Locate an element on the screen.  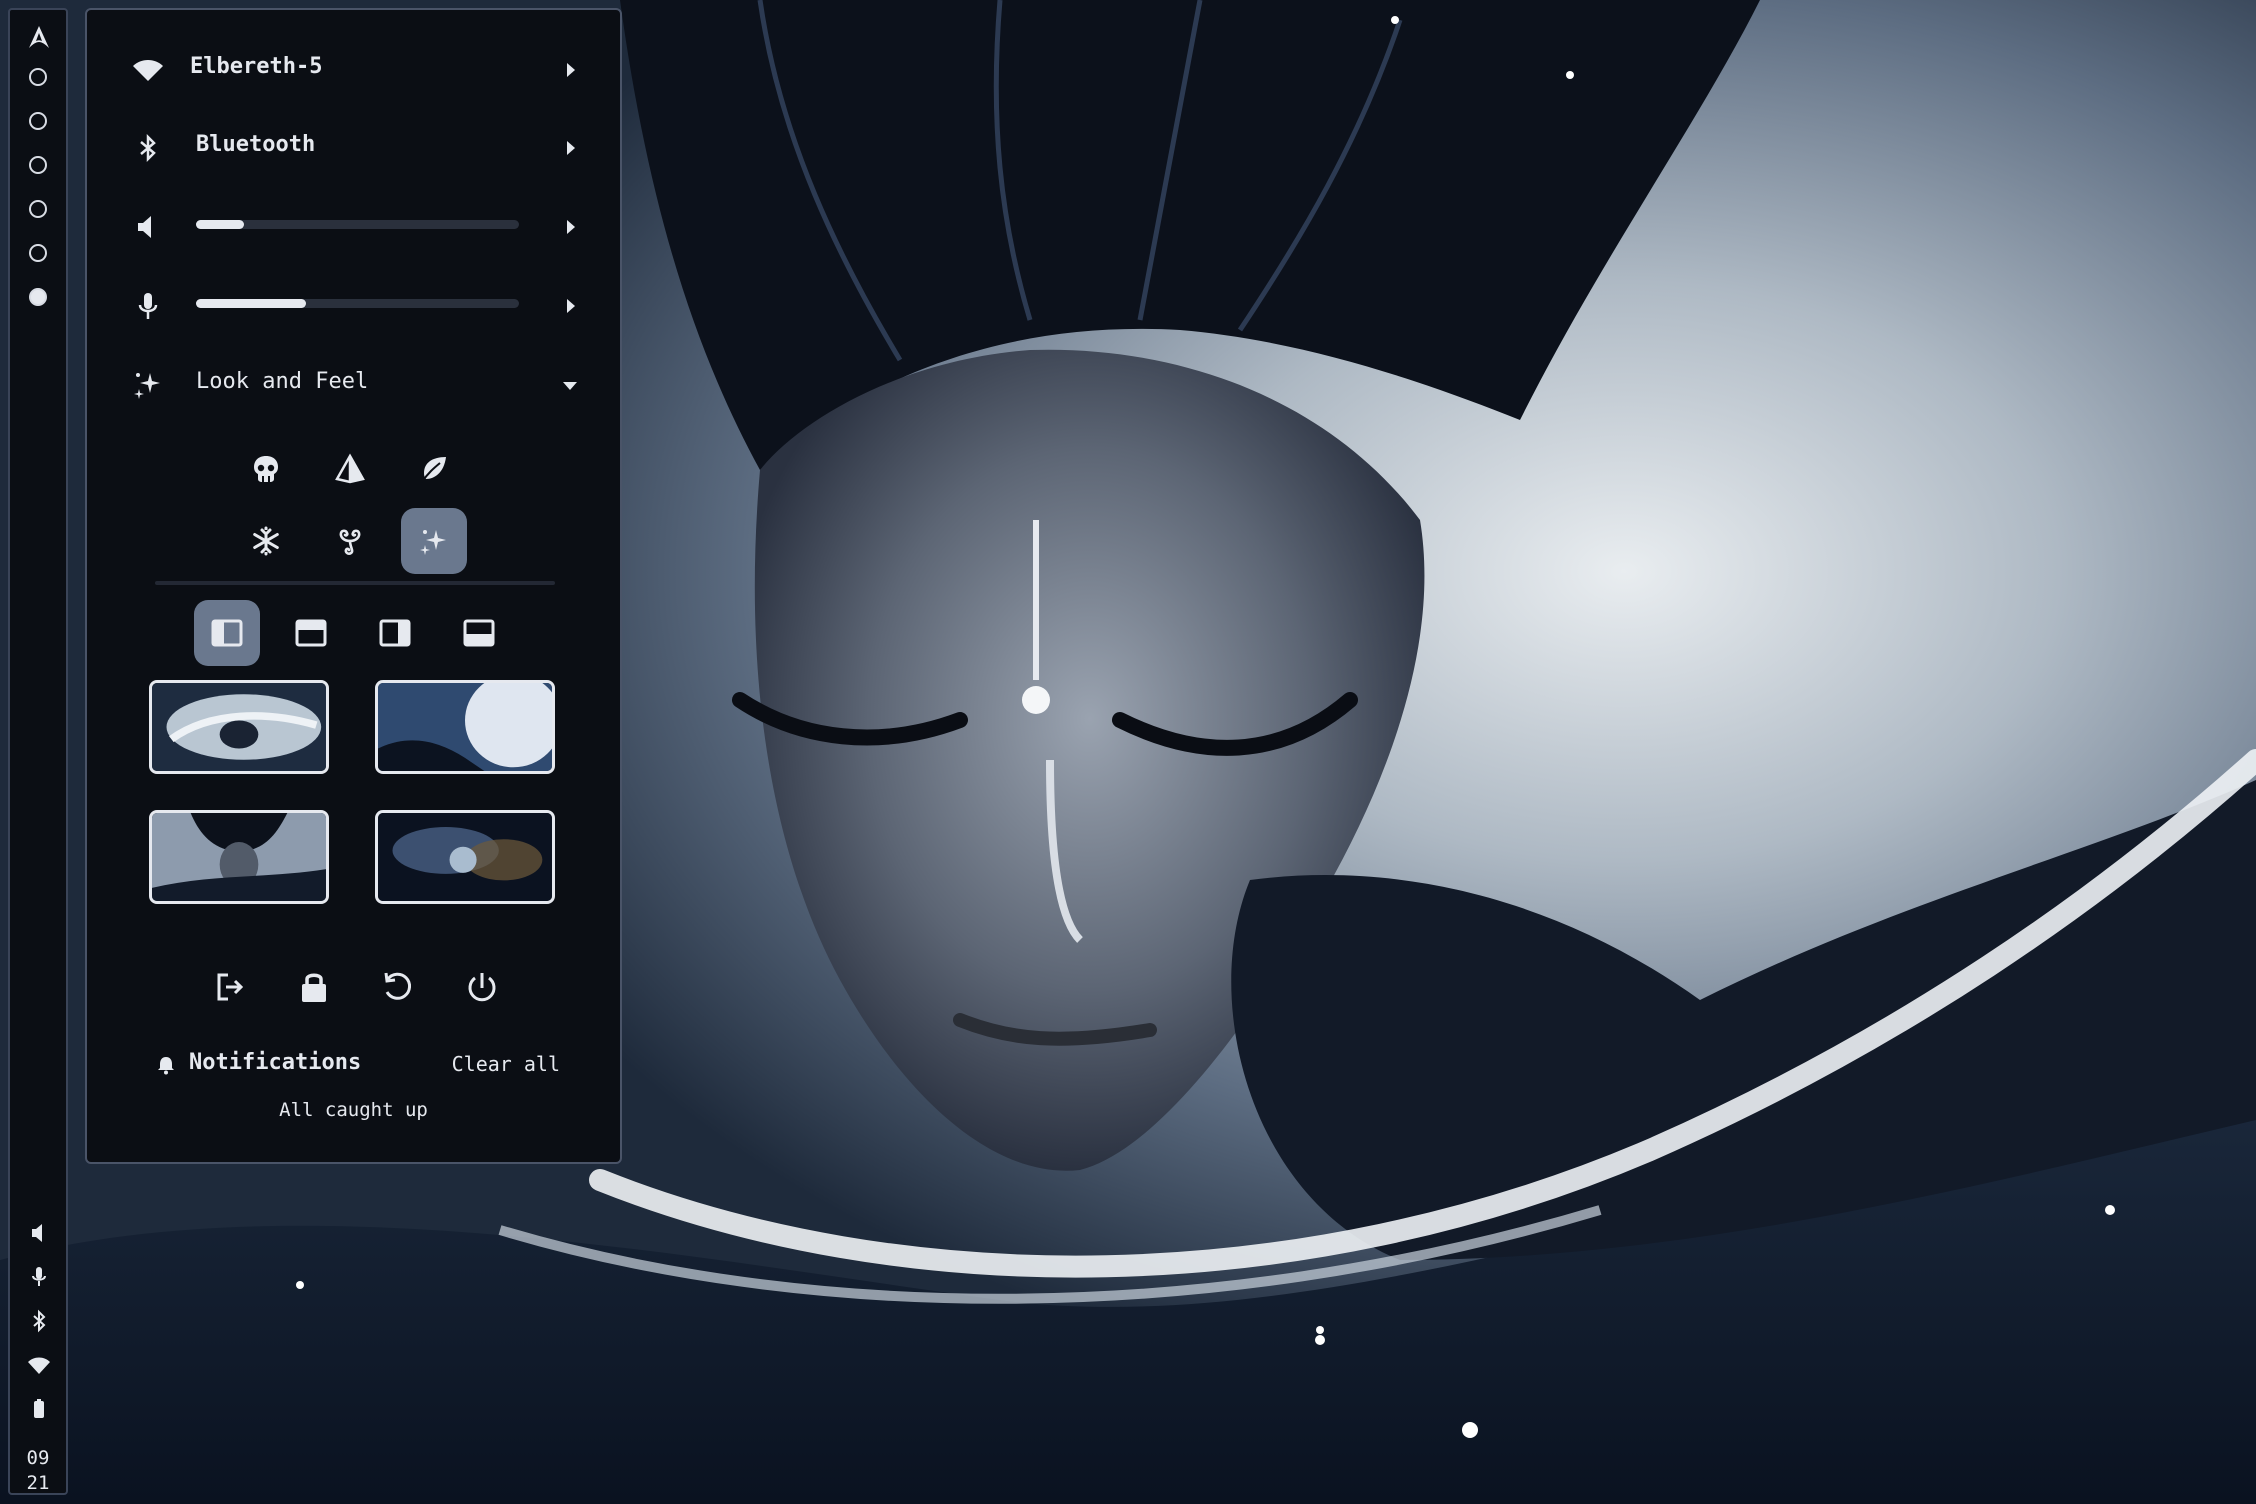
skull-icon is located at coordinates (266, 469).